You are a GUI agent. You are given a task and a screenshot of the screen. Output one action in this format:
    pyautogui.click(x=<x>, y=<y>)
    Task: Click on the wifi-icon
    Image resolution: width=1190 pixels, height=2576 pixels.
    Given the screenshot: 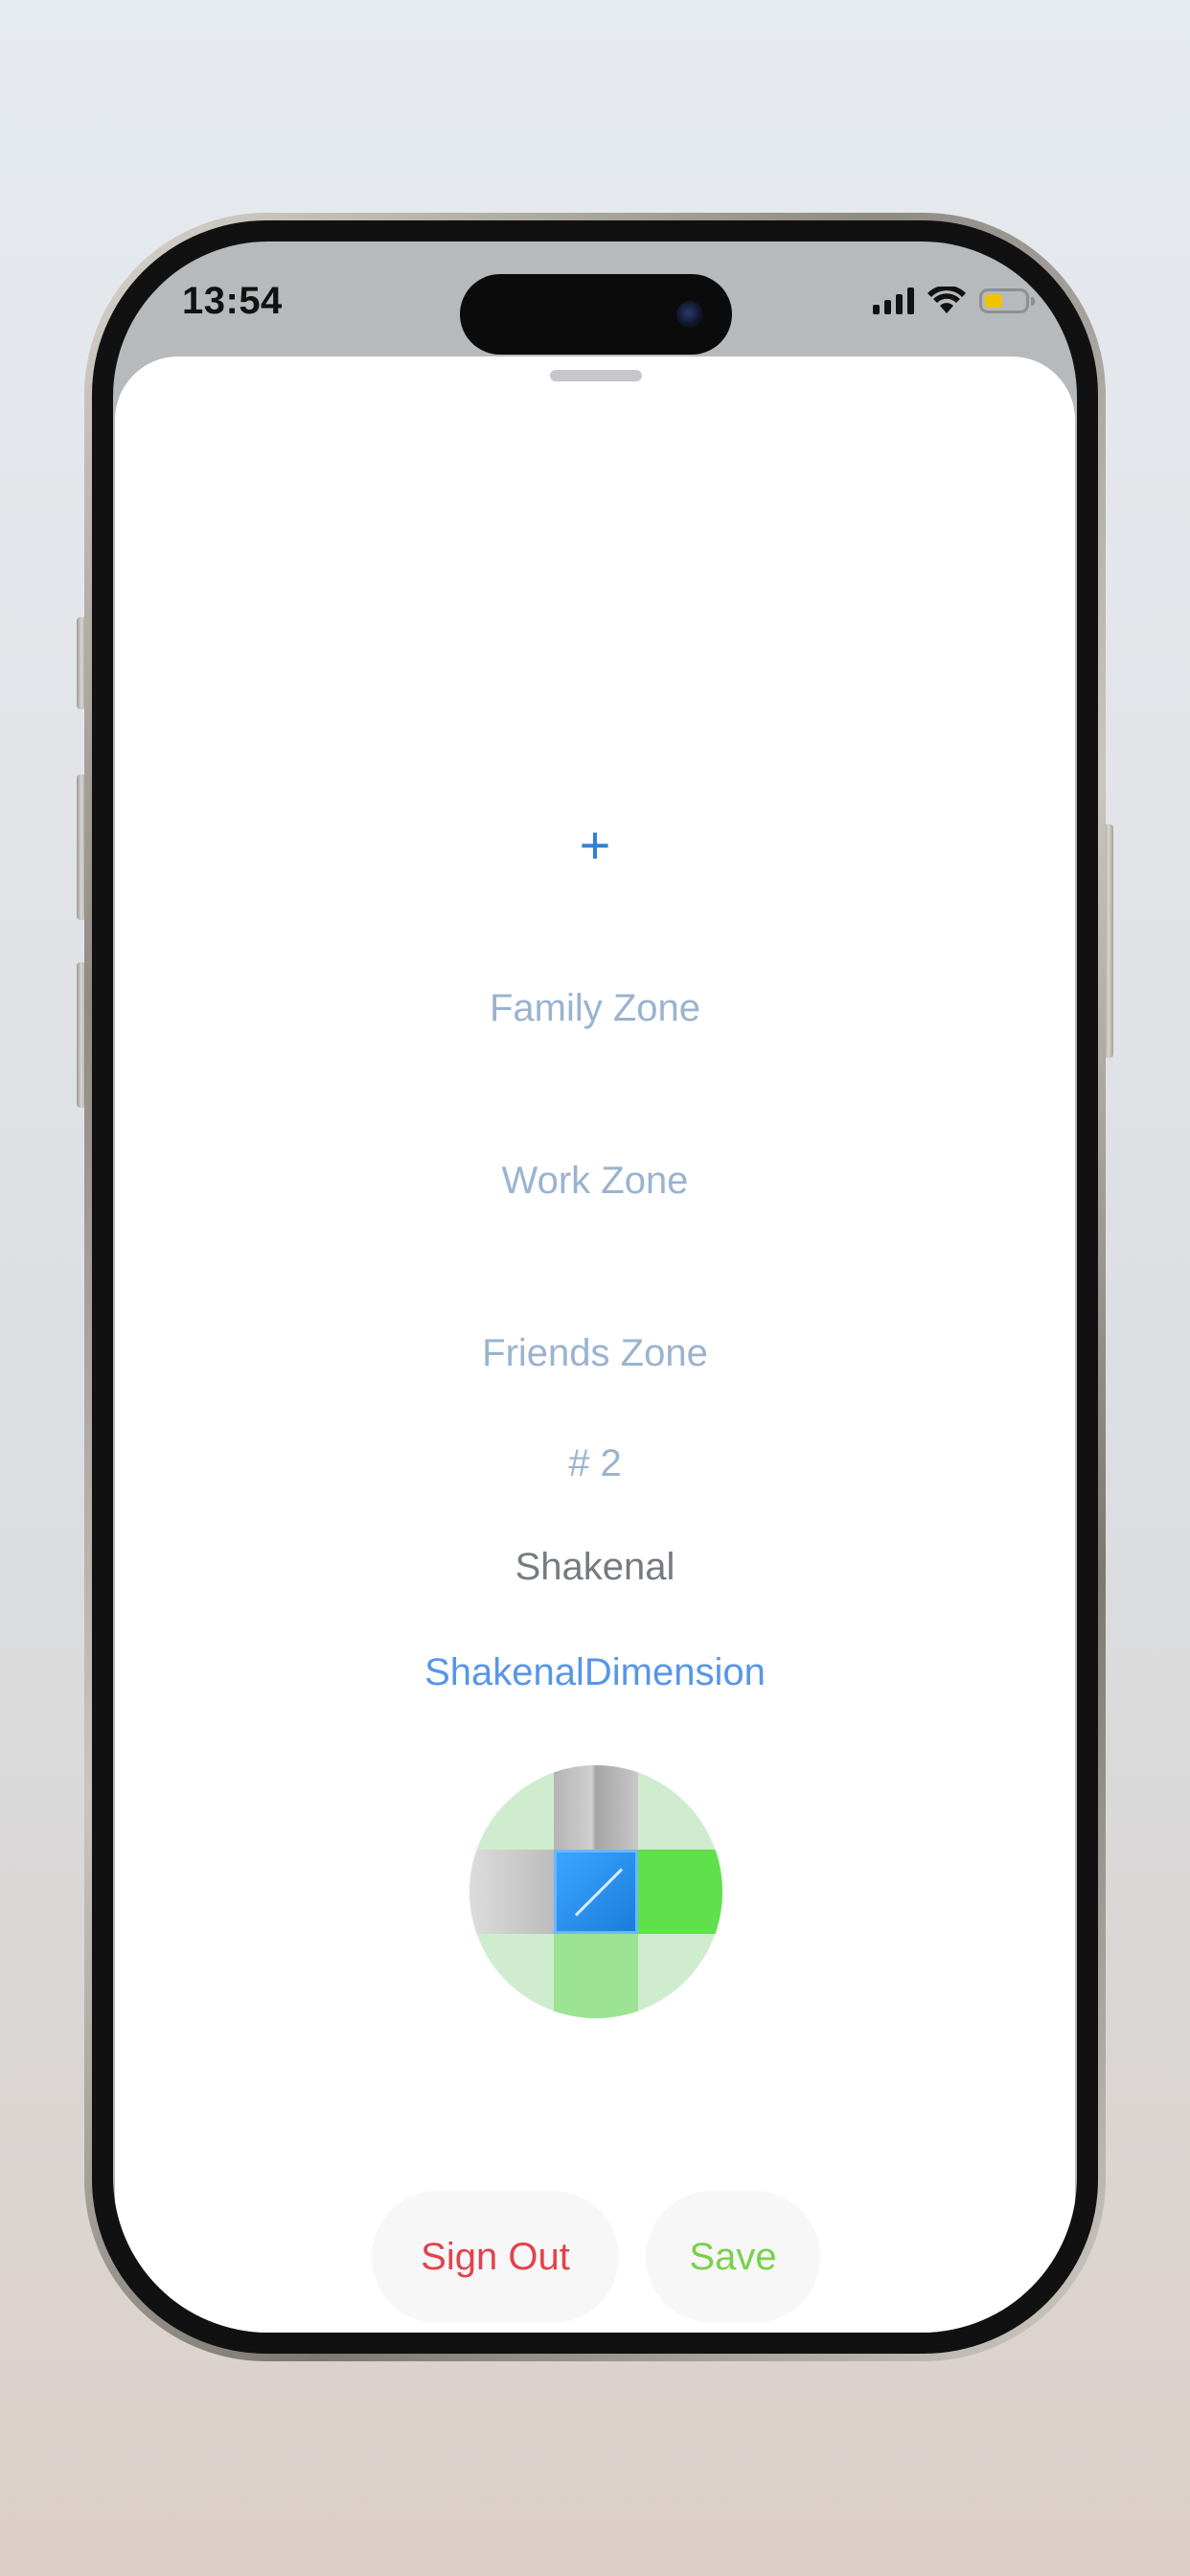 What is the action you would take?
    pyautogui.click(x=947, y=300)
    